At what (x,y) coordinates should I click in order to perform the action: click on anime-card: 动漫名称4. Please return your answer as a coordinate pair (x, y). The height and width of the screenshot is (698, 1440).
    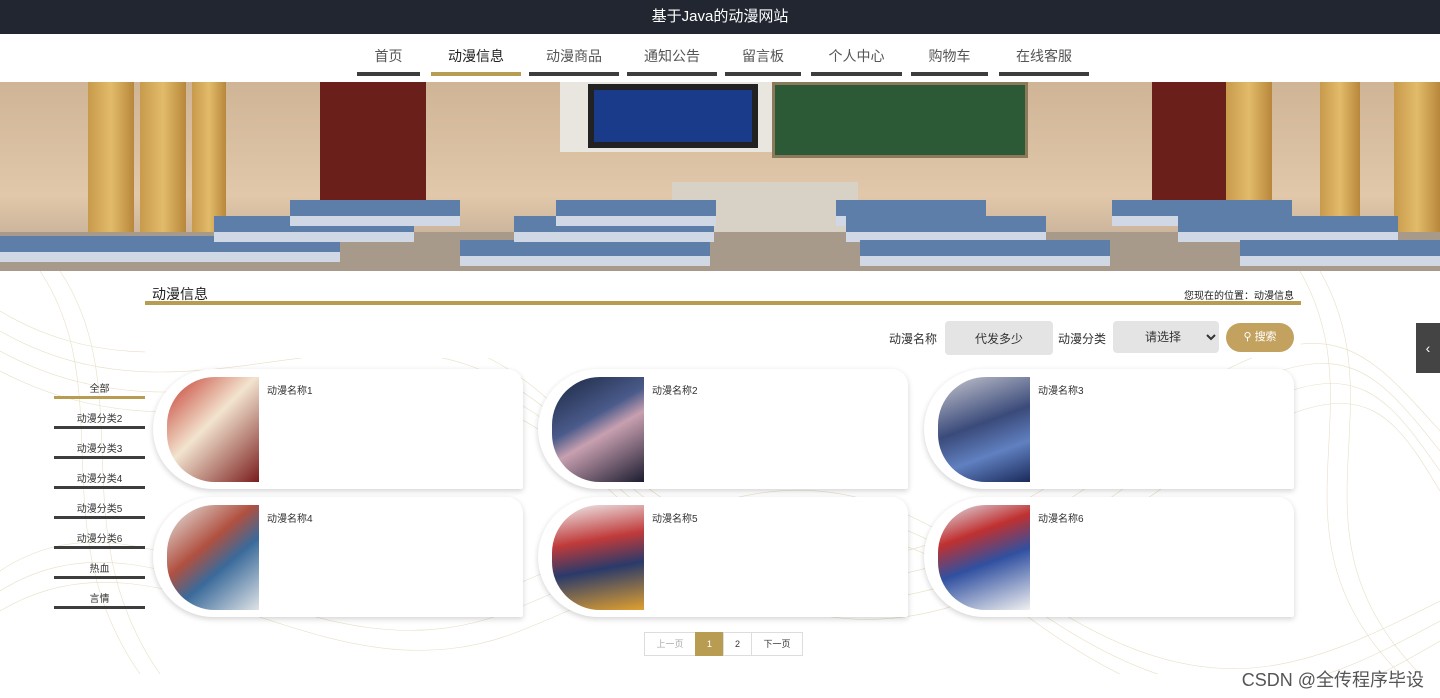
    Looking at the image, I should click on (338, 557).